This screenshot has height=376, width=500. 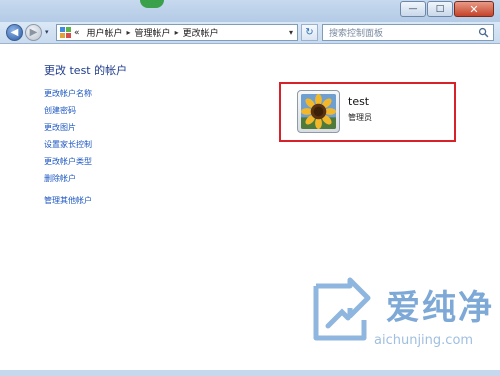 I want to click on change-account-type-link: 更改帐户类型, so click(x=68, y=161).